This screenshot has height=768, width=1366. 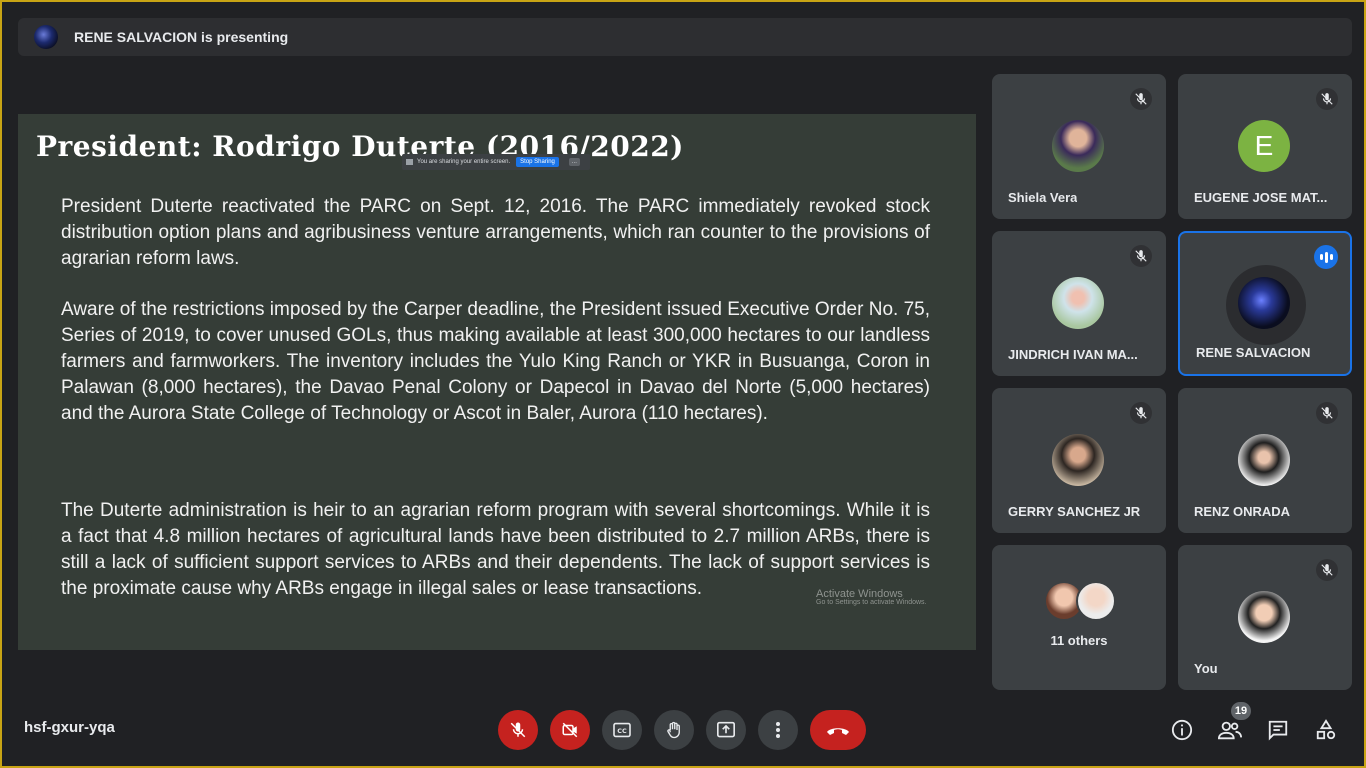 I want to click on camera-off-icon, so click(x=570, y=730).